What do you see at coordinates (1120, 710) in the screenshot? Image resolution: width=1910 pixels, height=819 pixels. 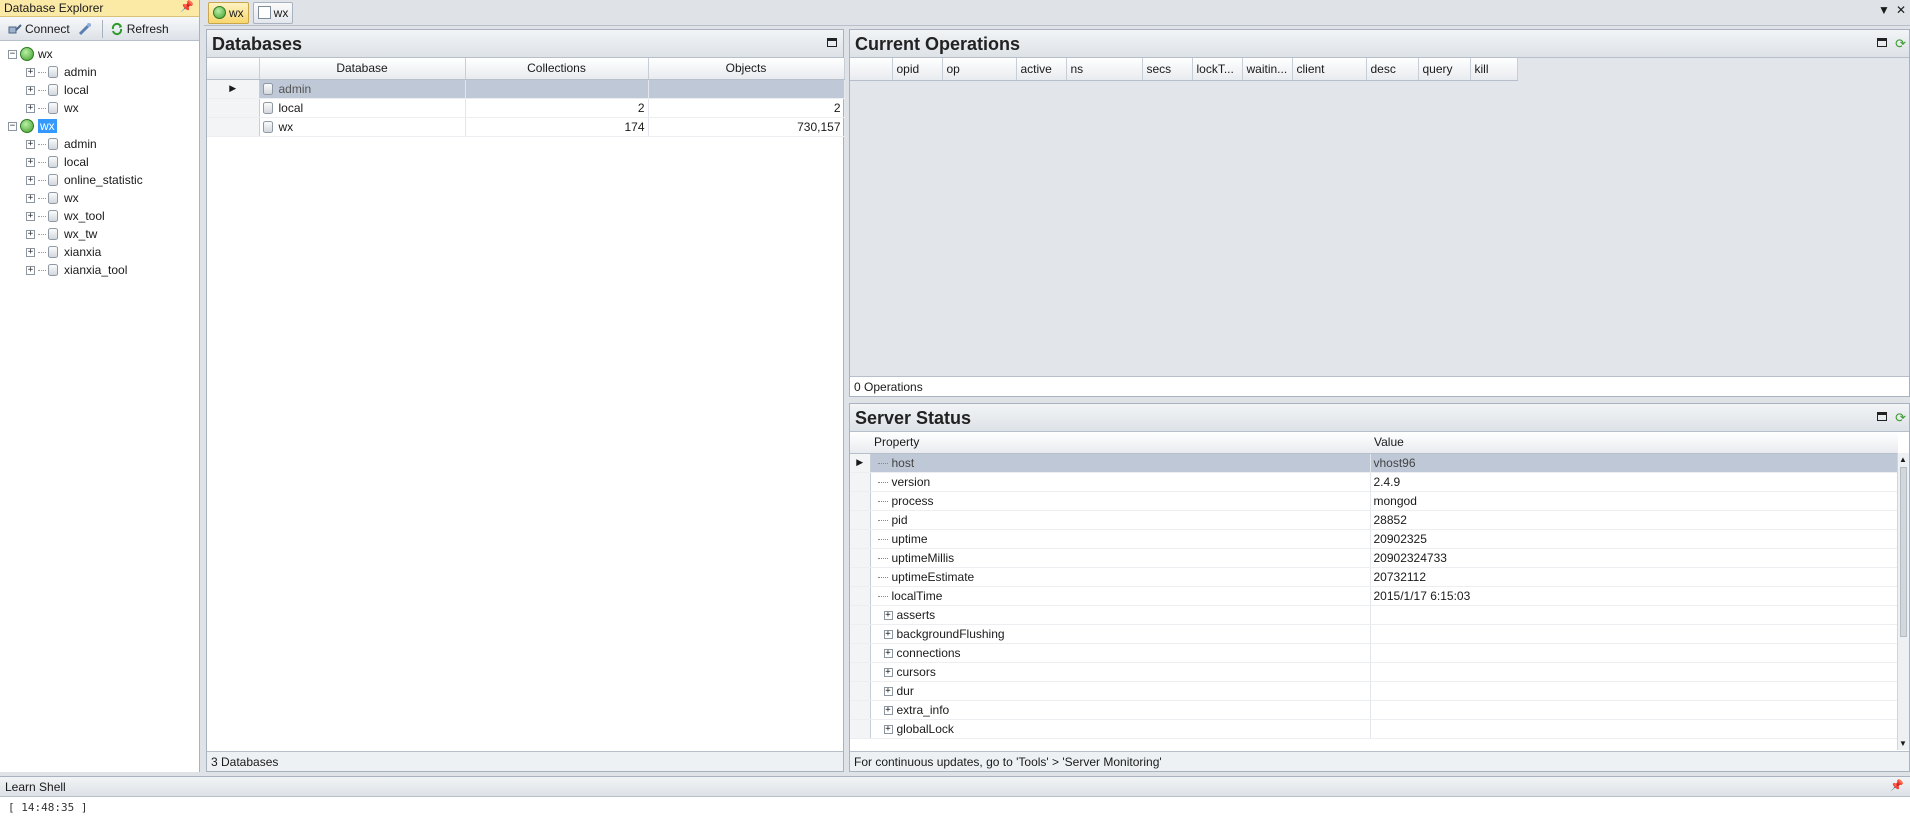 I see `property-cell: + extra_info` at bounding box center [1120, 710].